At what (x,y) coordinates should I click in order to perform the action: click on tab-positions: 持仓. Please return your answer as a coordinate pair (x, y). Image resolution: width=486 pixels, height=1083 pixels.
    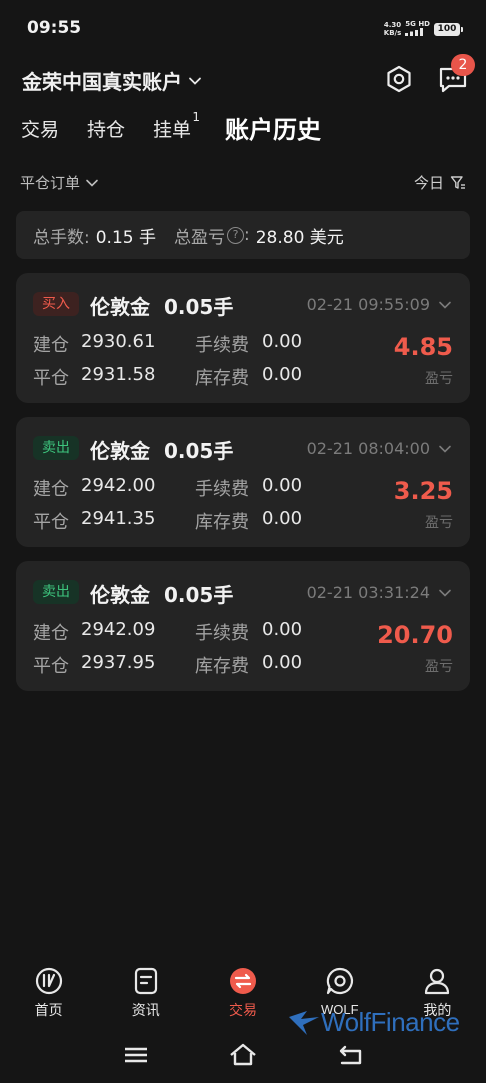
    Looking at the image, I should click on (106, 130).